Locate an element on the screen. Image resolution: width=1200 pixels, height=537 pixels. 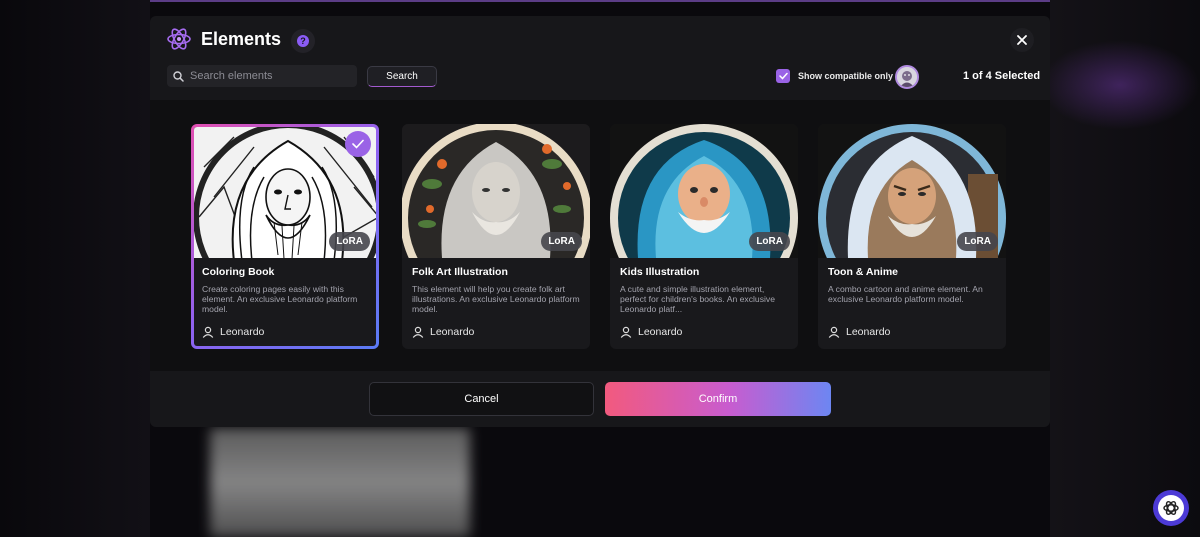
assistant-chat-button is located at coordinates (1171, 508).